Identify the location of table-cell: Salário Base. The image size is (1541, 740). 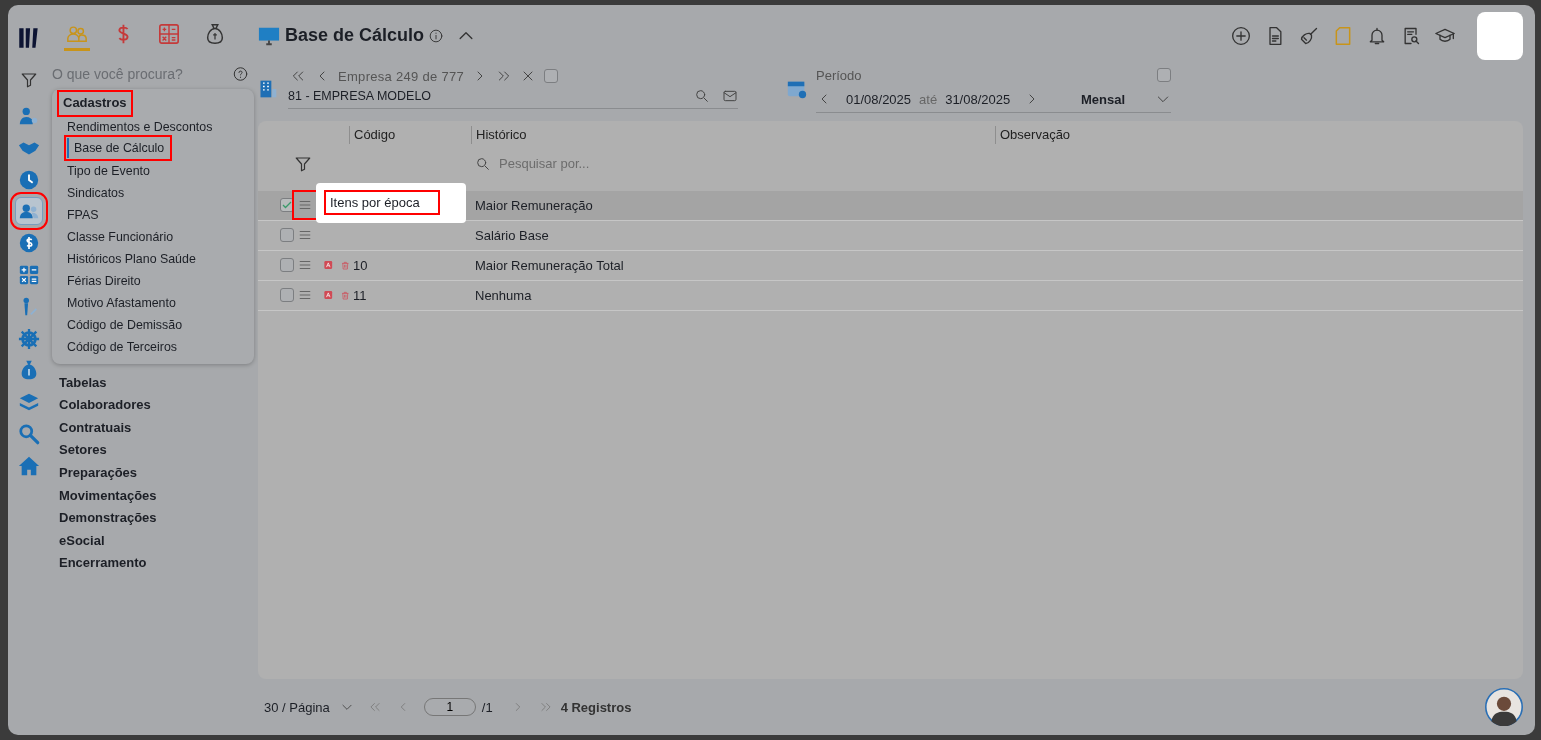
(512, 235).